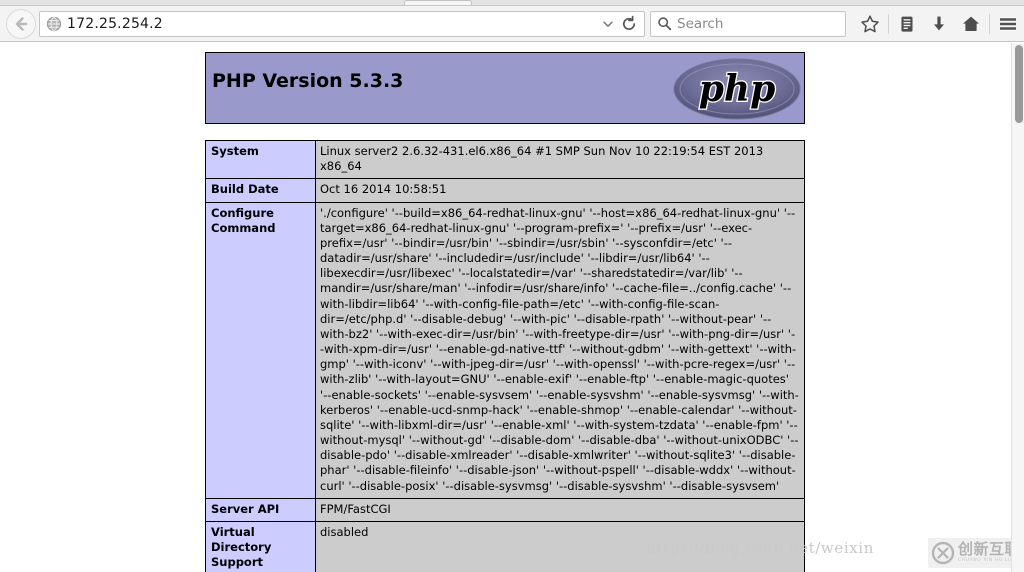 The width and height of the screenshot is (1024, 572). Describe the element at coordinates (438, 2) in the screenshot. I see `browser-tab` at that location.